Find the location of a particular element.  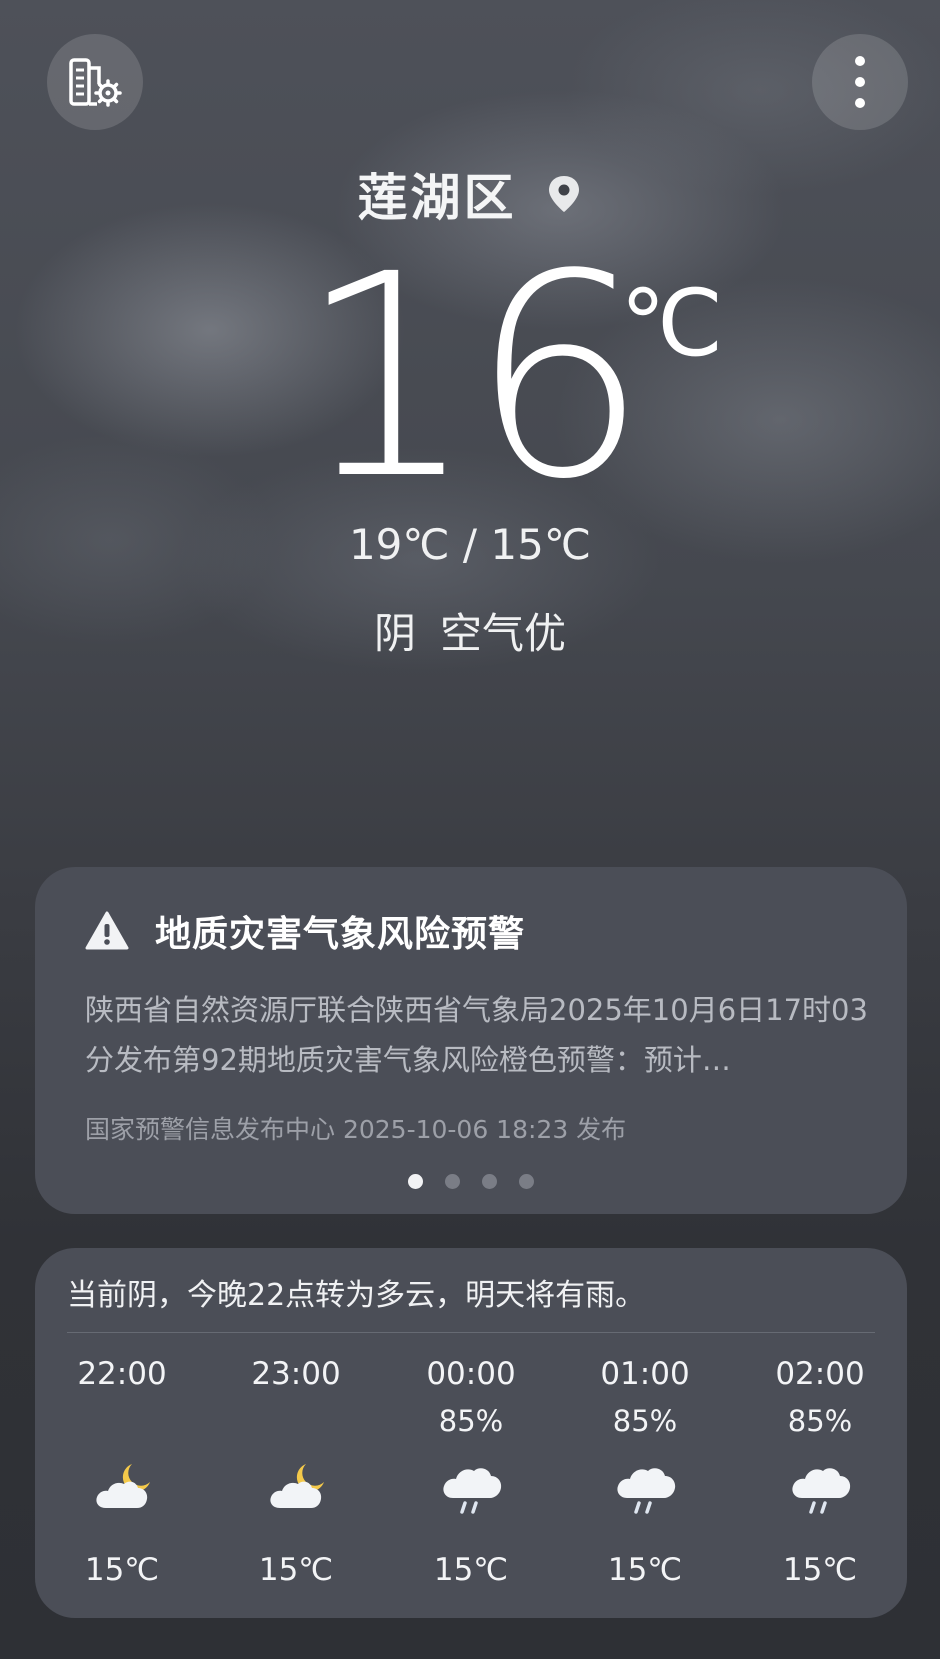

more-vertical-icon is located at coordinates (860, 82).